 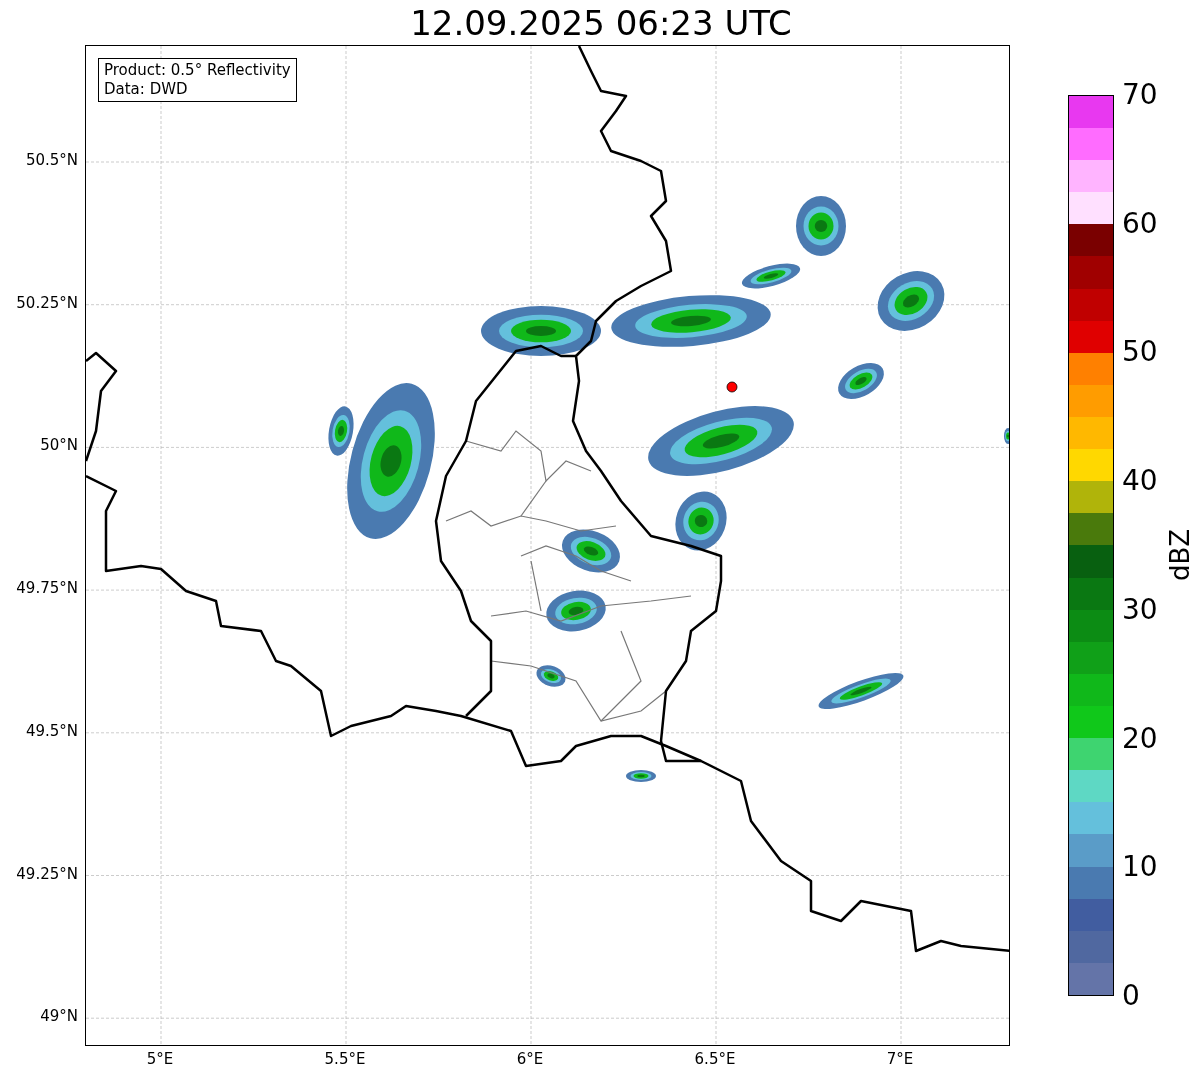 I want to click on y-axis-label: 49.5°N, so click(x=51, y=731).